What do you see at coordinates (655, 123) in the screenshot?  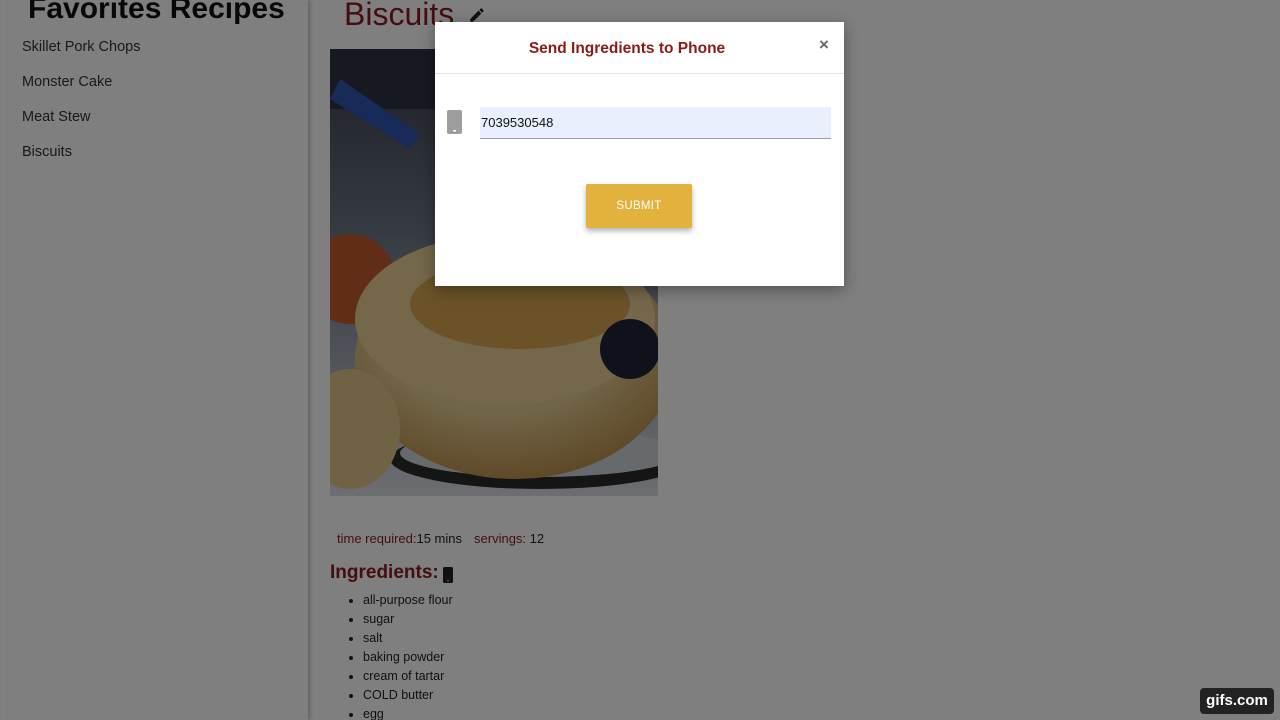 I see `phone-number-input` at bounding box center [655, 123].